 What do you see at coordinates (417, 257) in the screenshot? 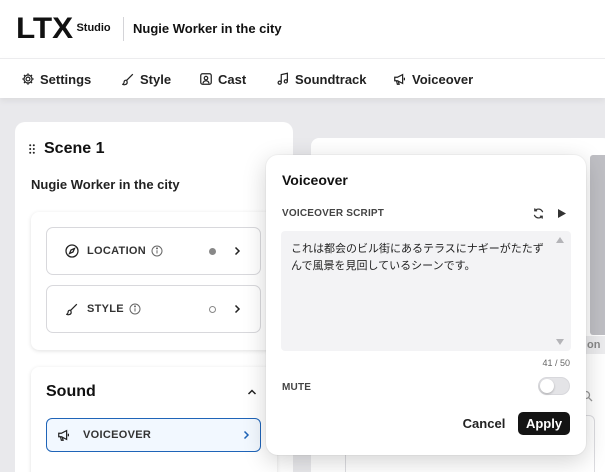
I see `voiceover-script-text: これは都会のビル街にあるテラスにナギーがたたずんで風景を見回しているシーンです。` at bounding box center [417, 257].